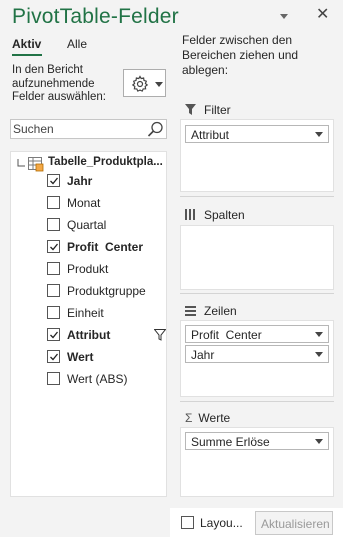  I want to click on collapse-icon, so click(21, 163).